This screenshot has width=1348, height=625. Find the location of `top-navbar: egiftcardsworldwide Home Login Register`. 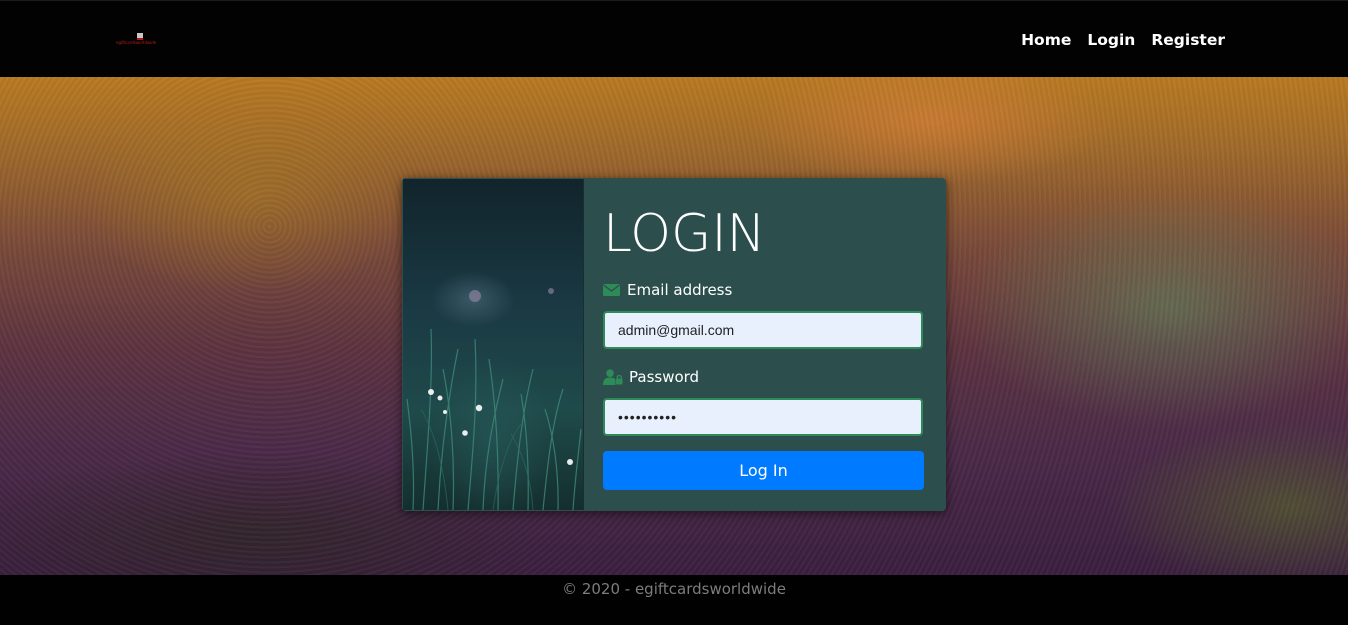

top-navbar: egiftcardsworldwide Home Login Register is located at coordinates (674, 38).